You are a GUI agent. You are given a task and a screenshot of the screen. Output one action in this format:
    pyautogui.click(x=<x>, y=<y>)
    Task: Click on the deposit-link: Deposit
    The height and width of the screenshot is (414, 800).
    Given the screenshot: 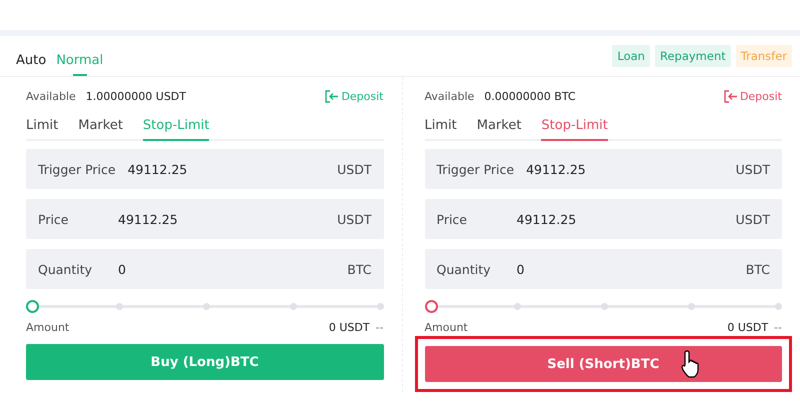 What is the action you would take?
    pyautogui.click(x=753, y=96)
    